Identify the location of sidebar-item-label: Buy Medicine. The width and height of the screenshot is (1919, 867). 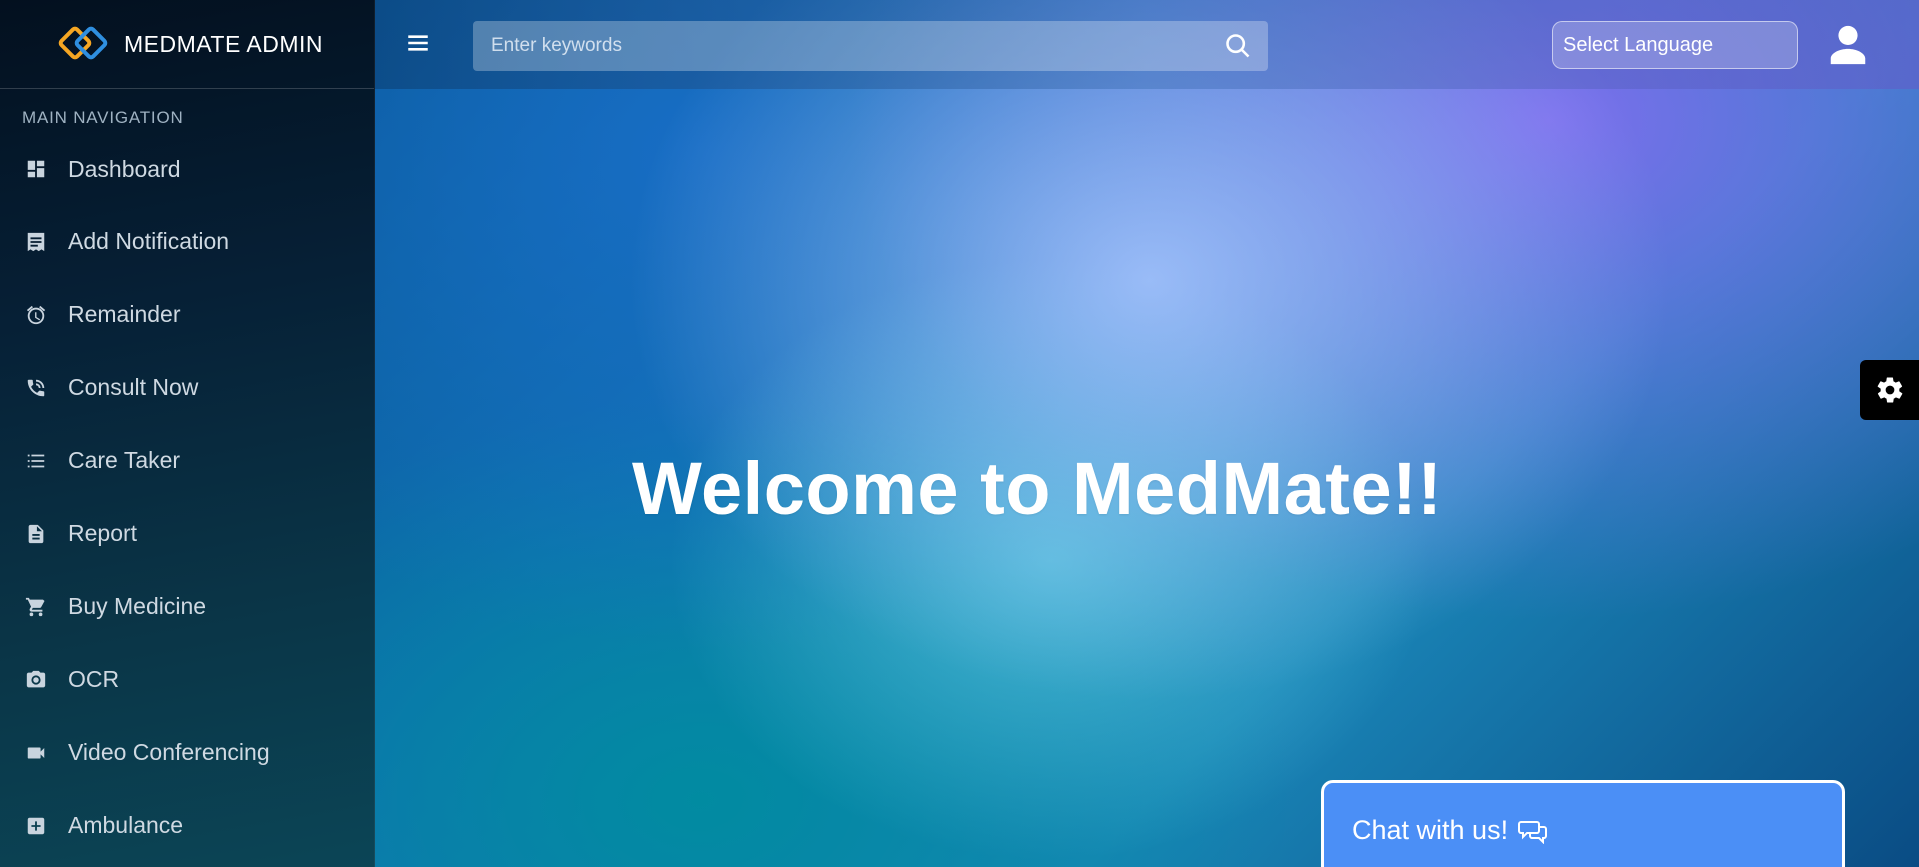
(137, 606).